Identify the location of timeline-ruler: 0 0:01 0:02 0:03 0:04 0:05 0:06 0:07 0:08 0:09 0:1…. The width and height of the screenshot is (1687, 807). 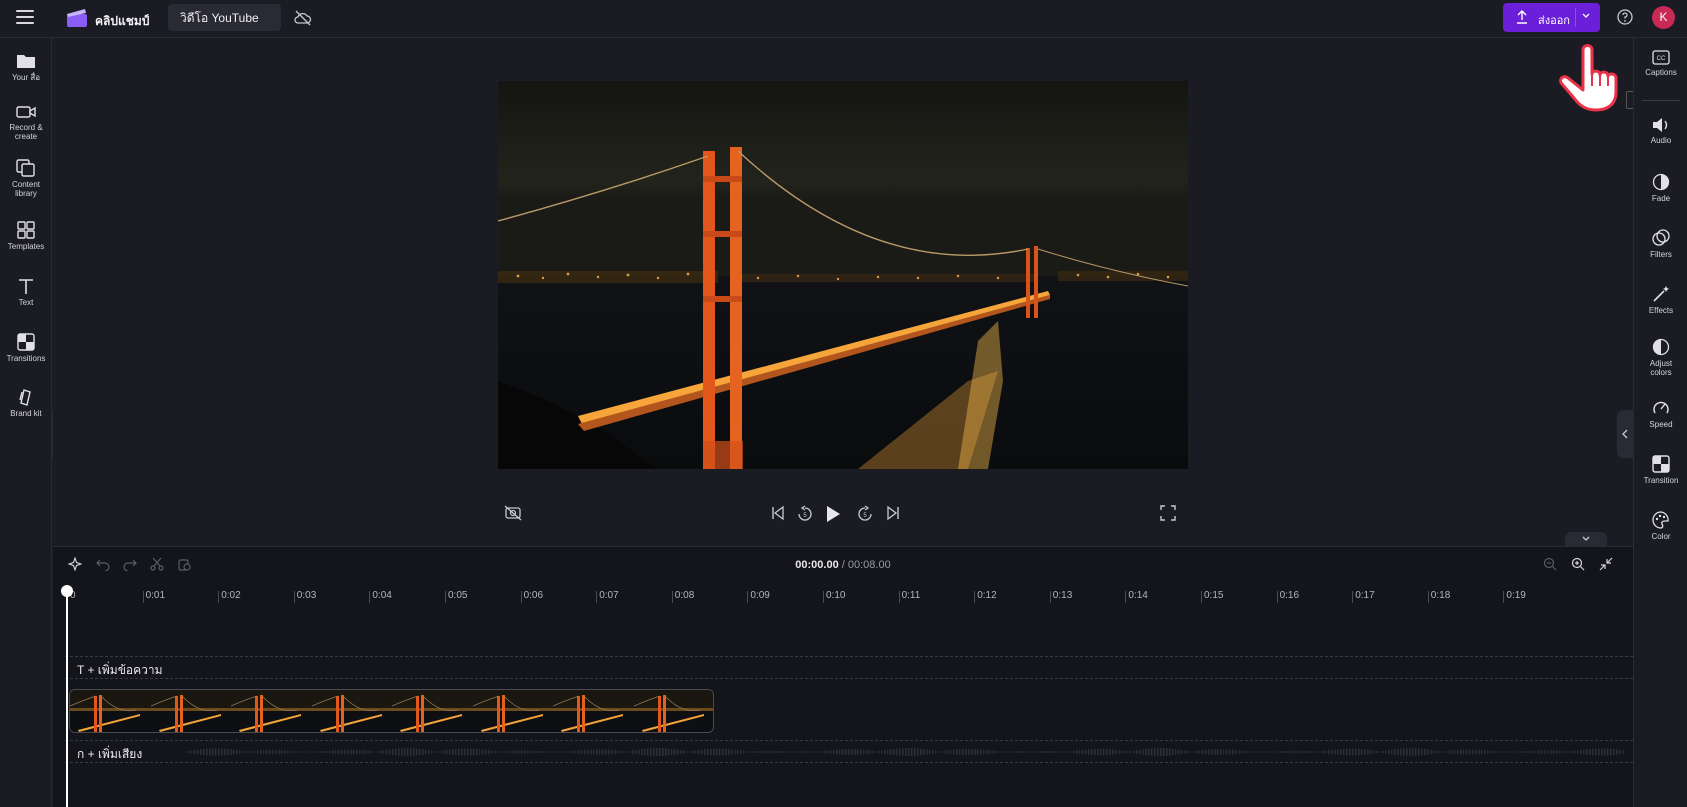
(850, 599).